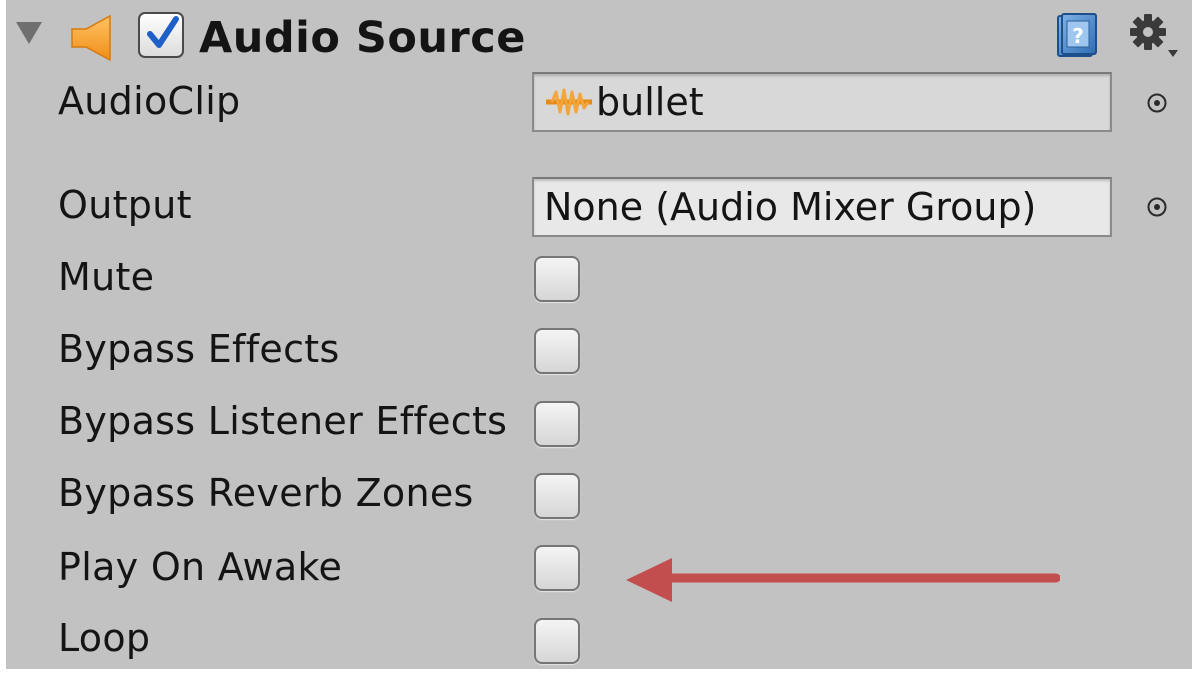  What do you see at coordinates (199, 349) in the screenshot?
I see `bypass-effects-label: Bypass Effects` at bounding box center [199, 349].